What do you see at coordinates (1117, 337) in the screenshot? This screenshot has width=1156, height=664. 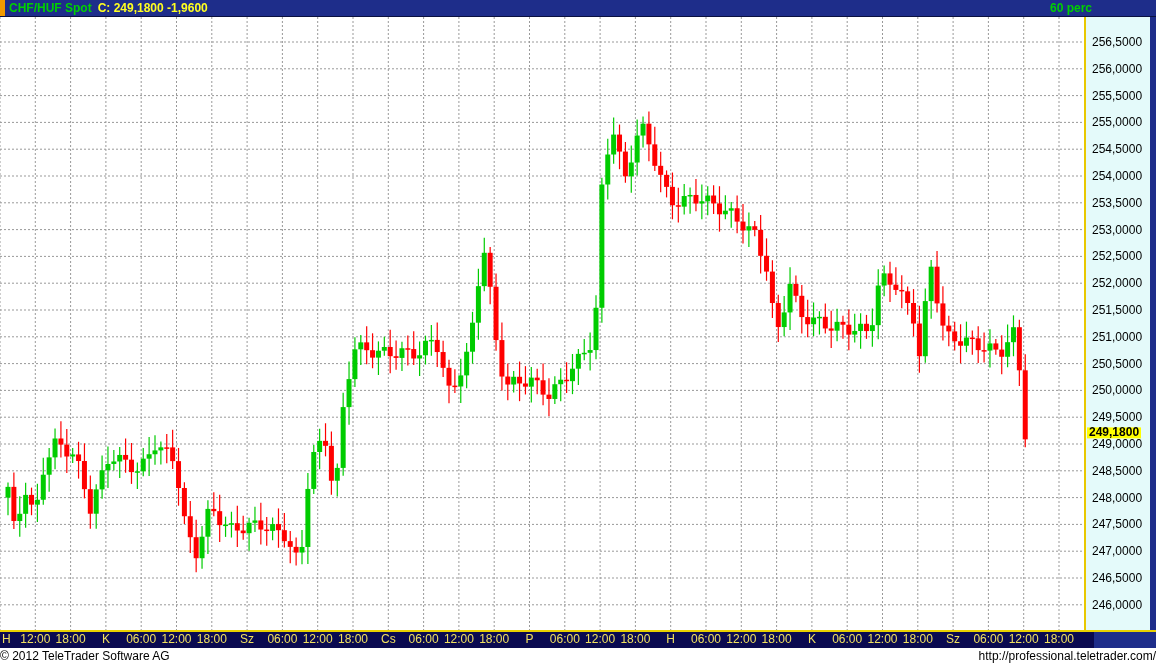 I see `price-label: 251,0000` at bounding box center [1117, 337].